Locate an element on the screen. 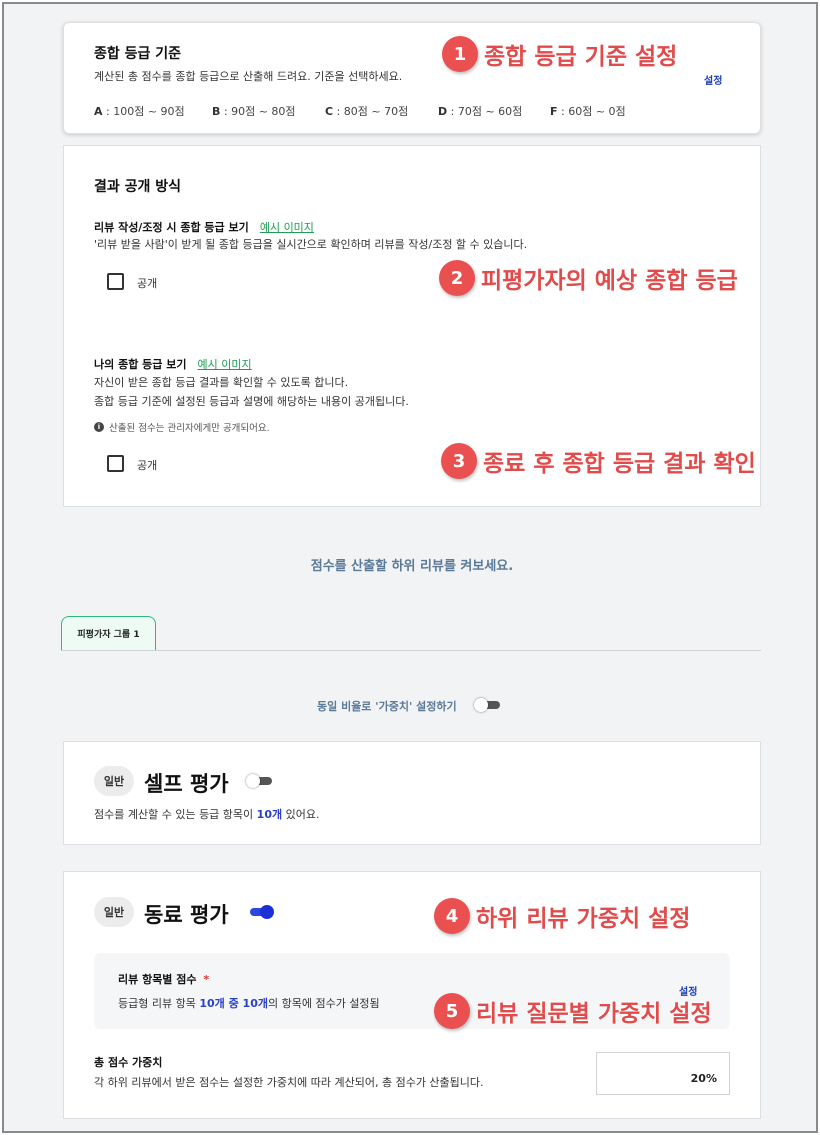  annotation-2-text: 피평가자의 예상 종합 등급 is located at coordinates (609, 281).